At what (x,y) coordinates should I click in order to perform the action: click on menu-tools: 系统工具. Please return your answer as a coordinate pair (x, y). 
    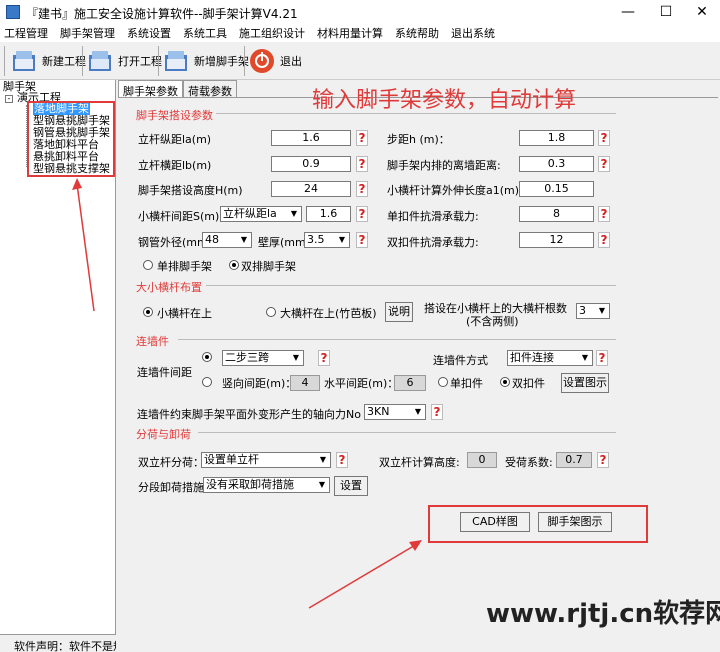
    Looking at the image, I should click on (205, 33).